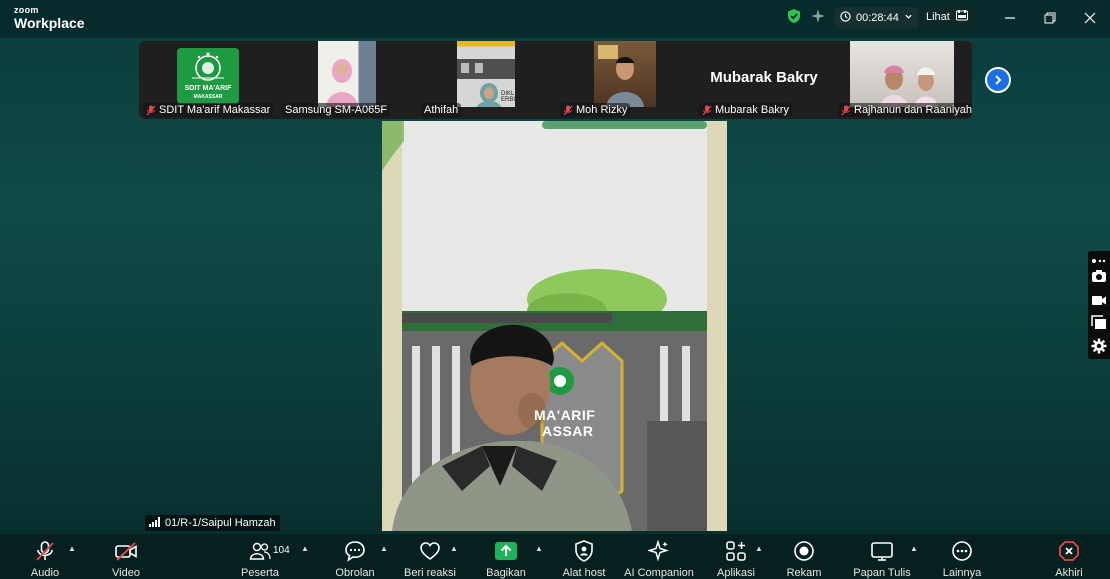 The image size is (1110, 579). I want to click on participant-tile: DIKL ERBI Athifah, so click(486, 80).